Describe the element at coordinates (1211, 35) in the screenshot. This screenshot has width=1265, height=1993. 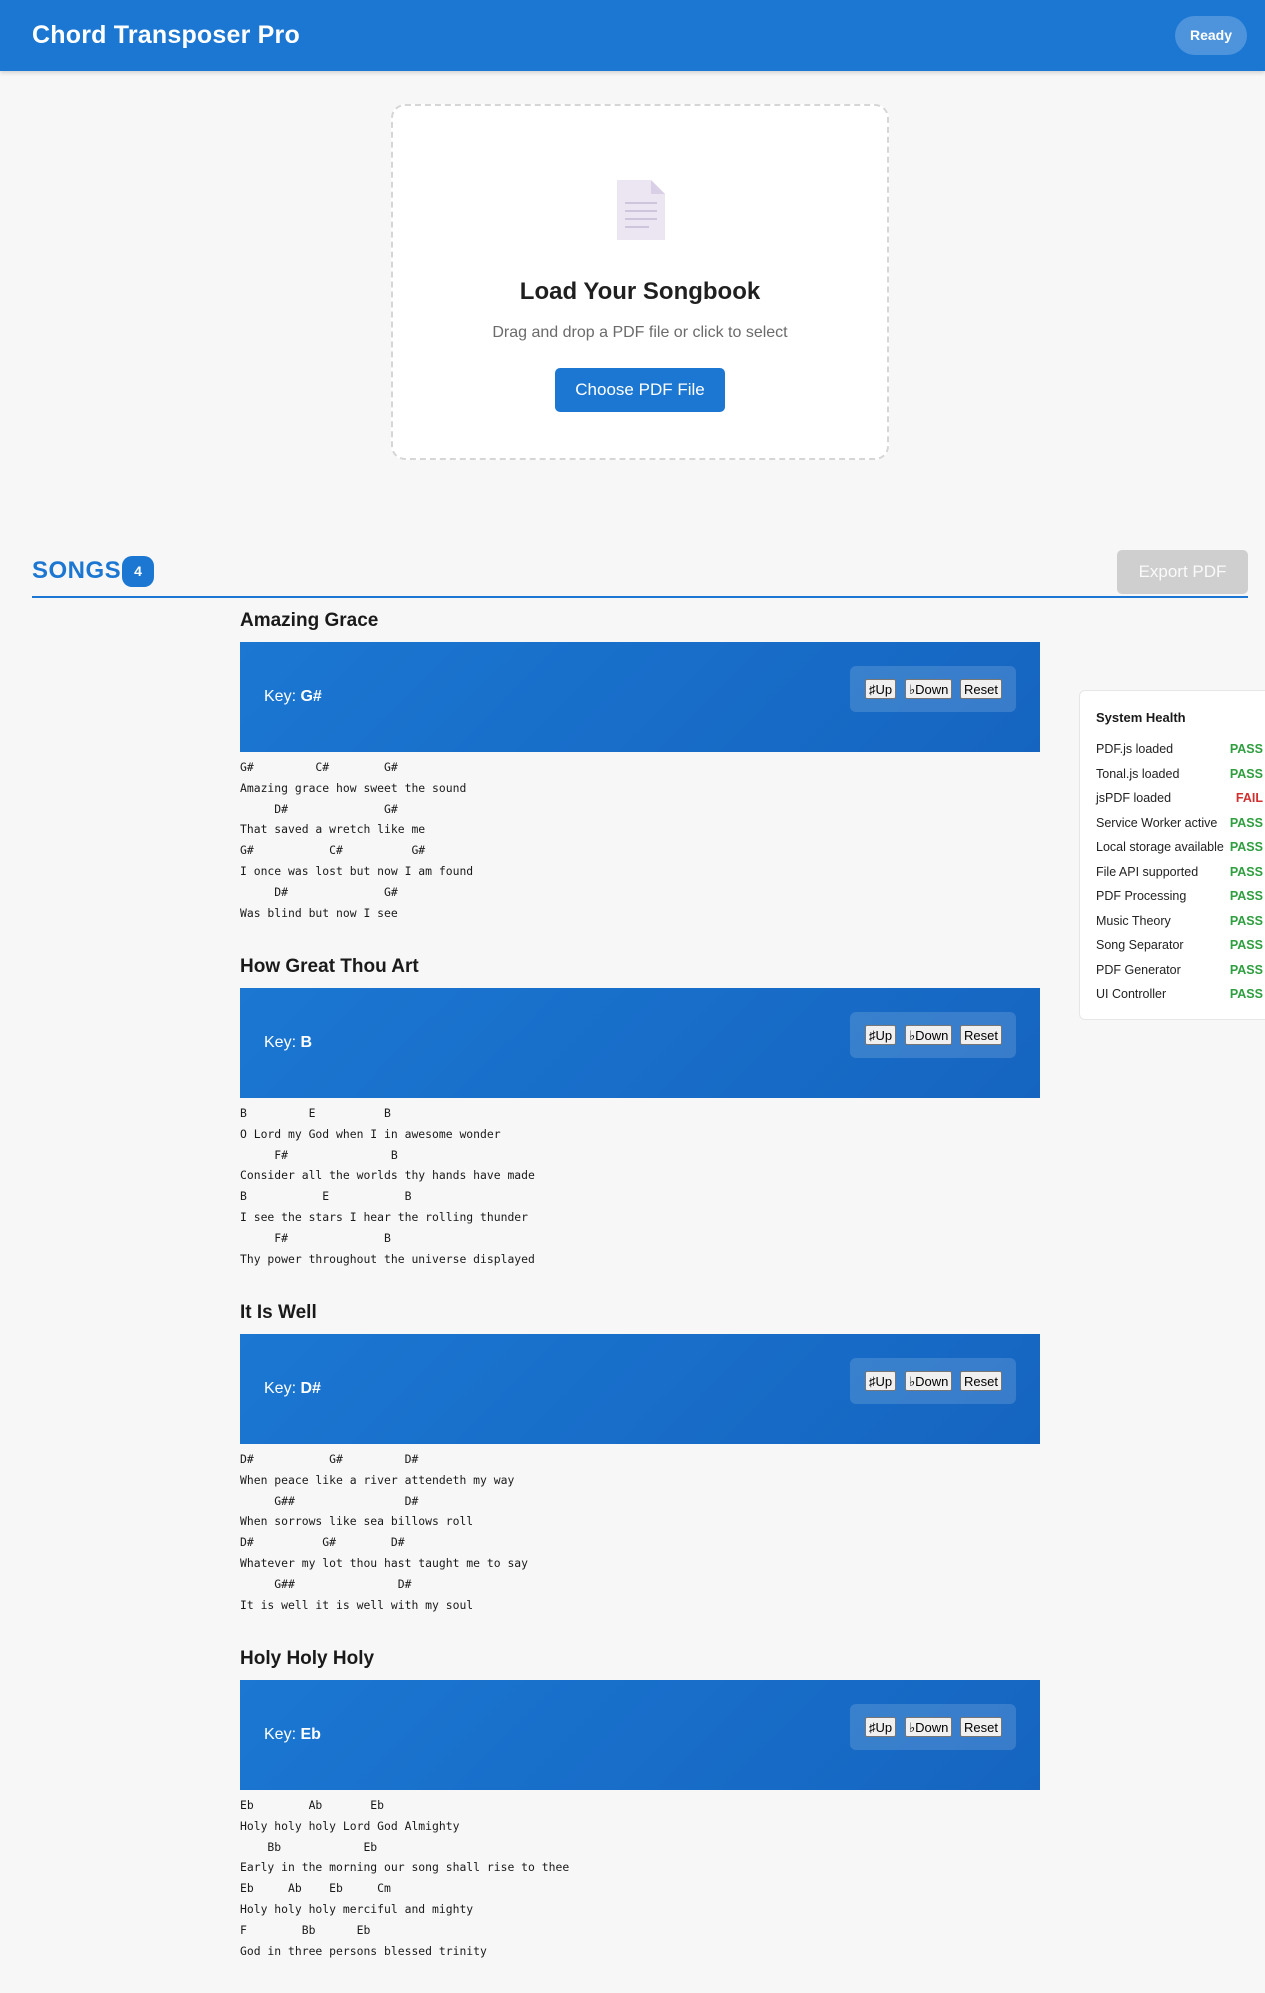
I see `status-badge: Ready` at that location.